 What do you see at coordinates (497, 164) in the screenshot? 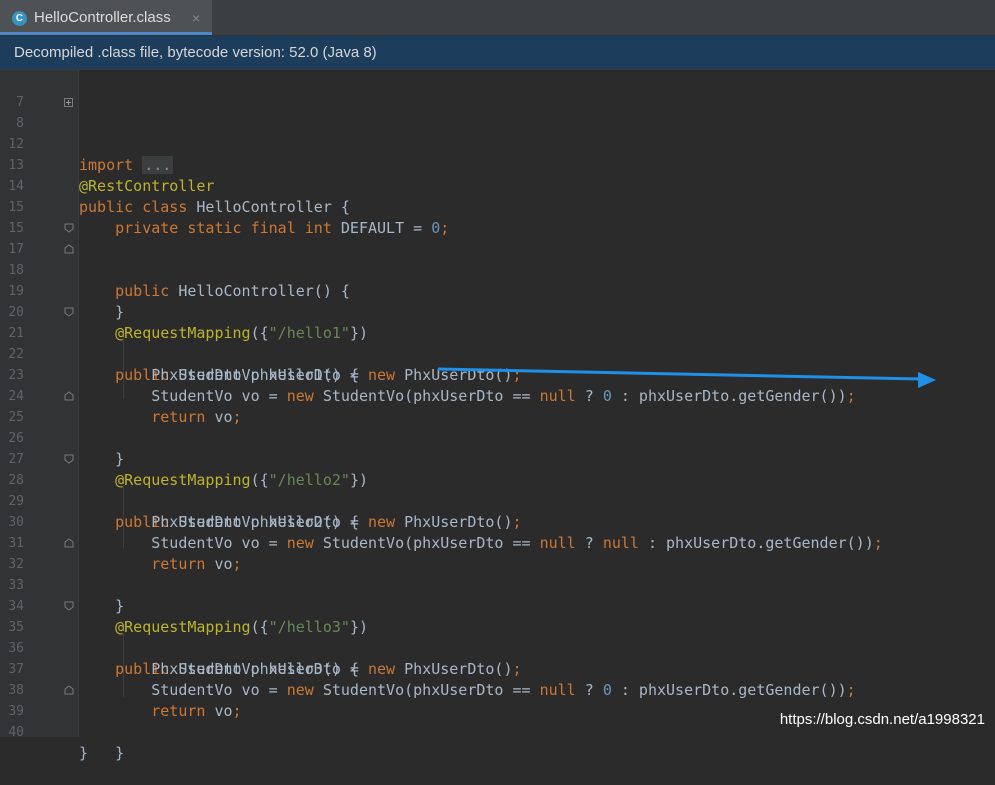
I see `code-line: 13 @RestController` at bounding box center [497, 164].